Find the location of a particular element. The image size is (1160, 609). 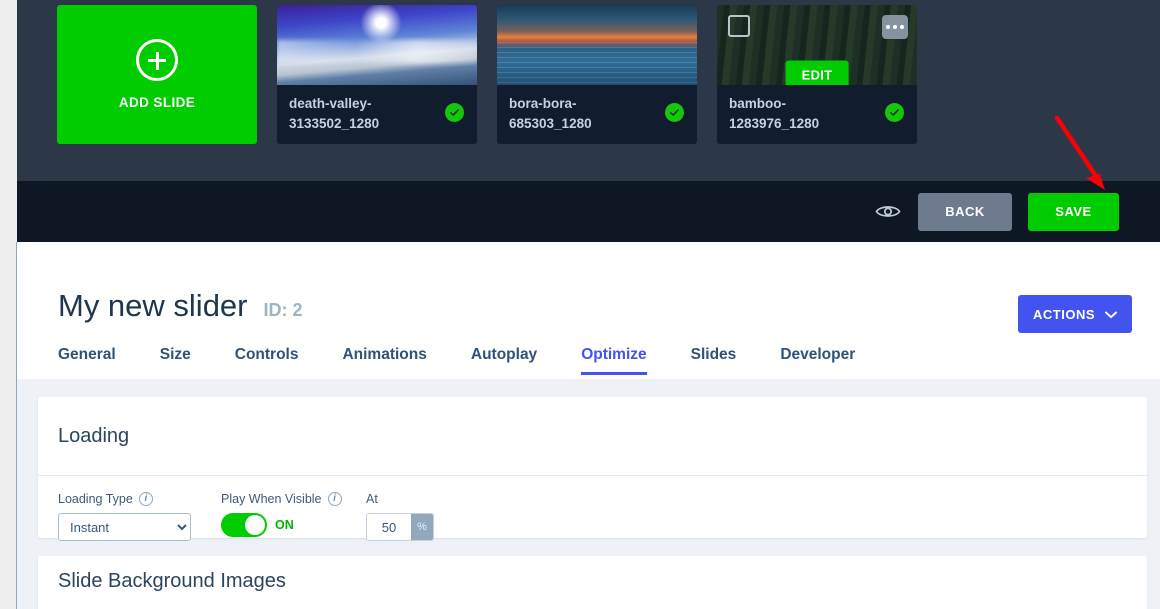

ellipsis-icon is located at coordinates (895, 27).